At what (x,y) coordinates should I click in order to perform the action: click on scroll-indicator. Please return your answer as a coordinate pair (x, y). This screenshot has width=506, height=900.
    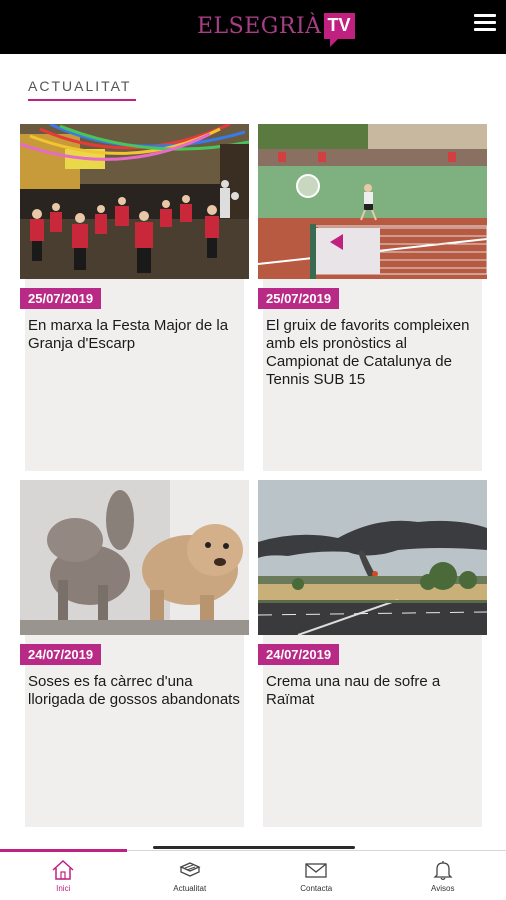
    Looking at the image, I should click on (254, 847).